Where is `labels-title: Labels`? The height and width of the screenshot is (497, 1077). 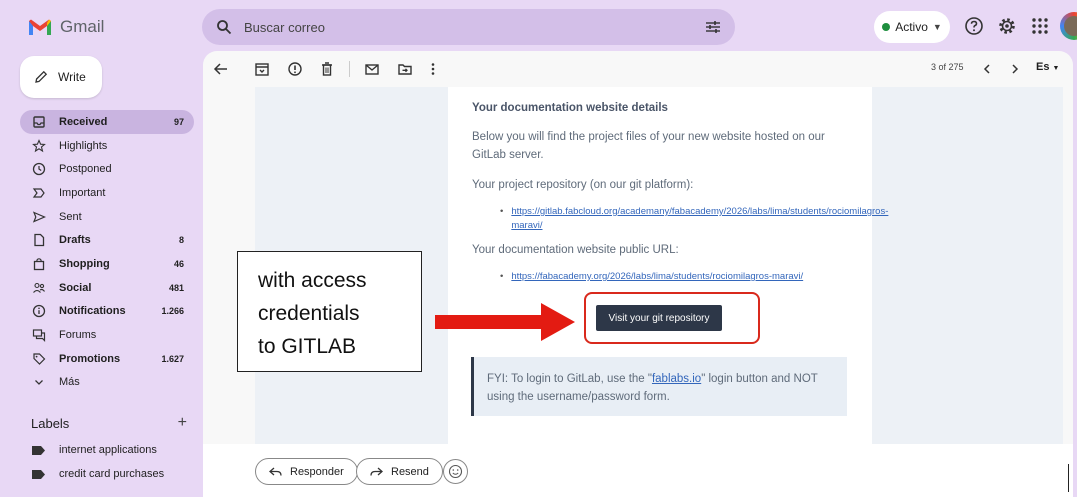
labels-title: Labels is located at coordinates (50, 423).